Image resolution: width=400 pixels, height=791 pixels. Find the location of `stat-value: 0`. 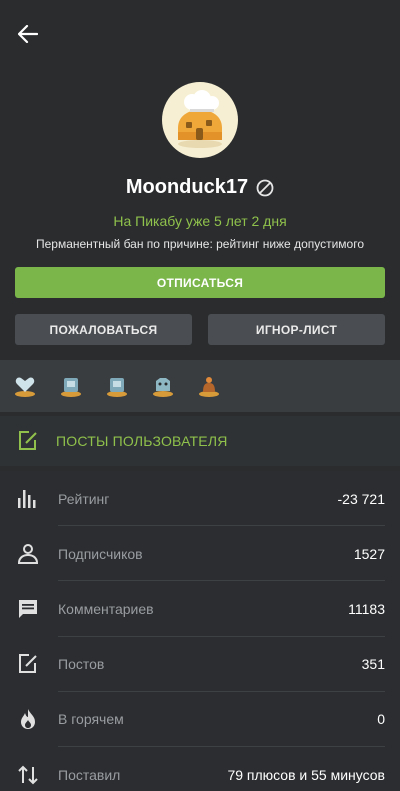

stat-value: 0 is located at coordinates (381, 719).